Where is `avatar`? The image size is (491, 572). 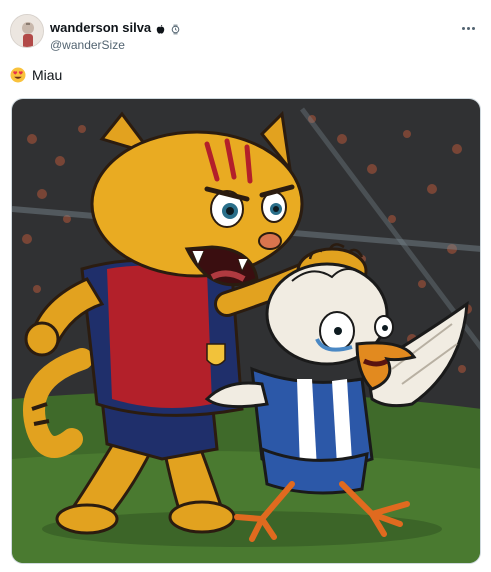 avatar is located at coordinates (27, 31).